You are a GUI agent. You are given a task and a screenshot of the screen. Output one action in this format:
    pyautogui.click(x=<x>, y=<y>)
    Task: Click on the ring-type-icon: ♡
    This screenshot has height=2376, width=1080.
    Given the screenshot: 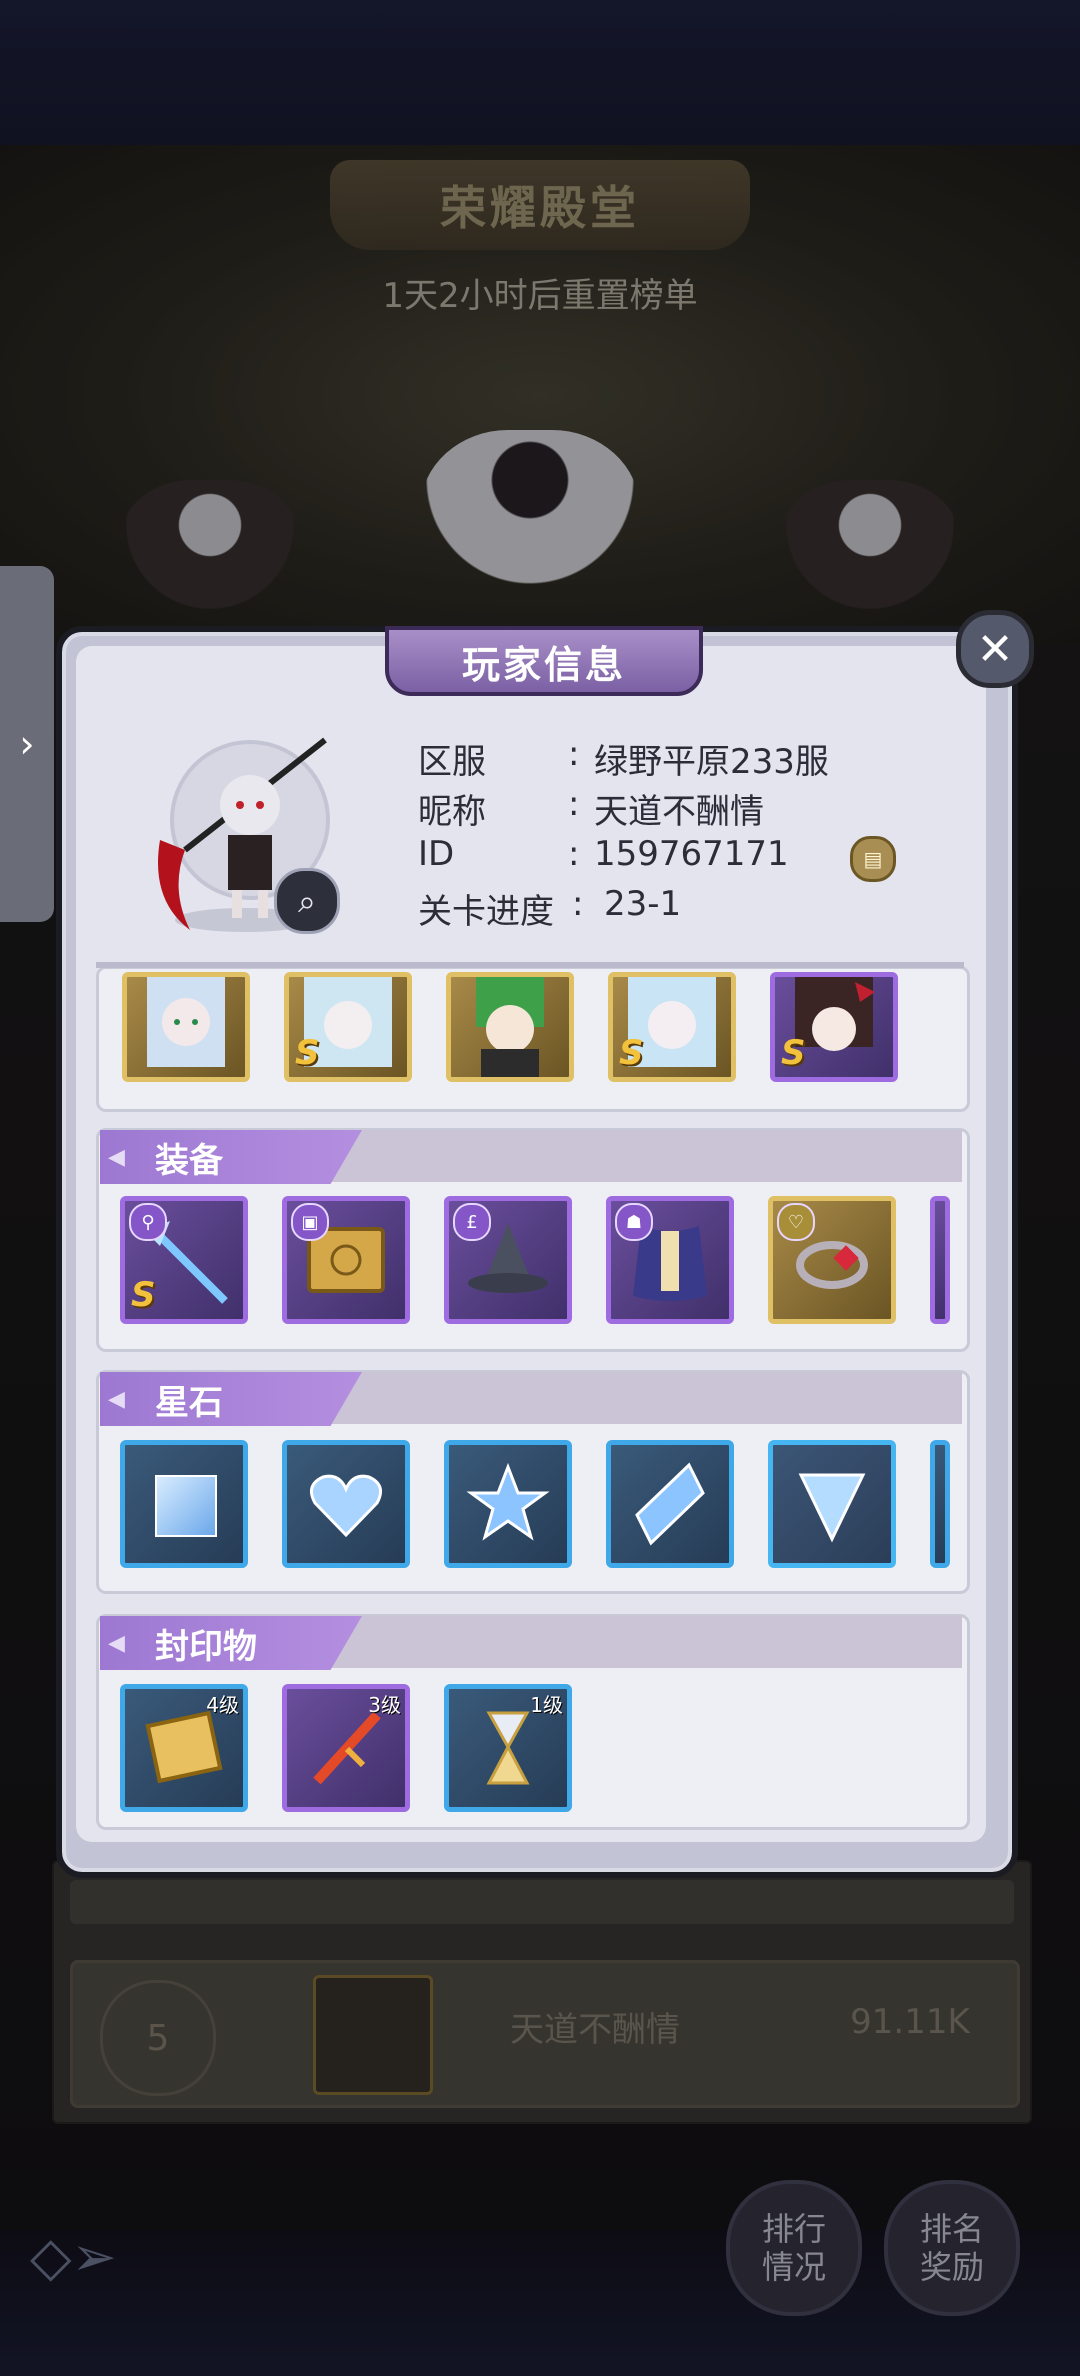 What is the action you would take?
    pyautogui.click(x=796, y=1222)
    